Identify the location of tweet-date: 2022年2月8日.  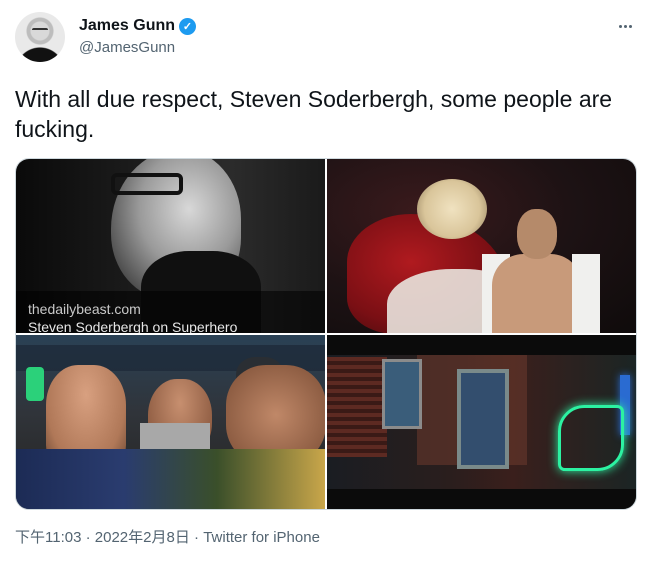
(142, 537).